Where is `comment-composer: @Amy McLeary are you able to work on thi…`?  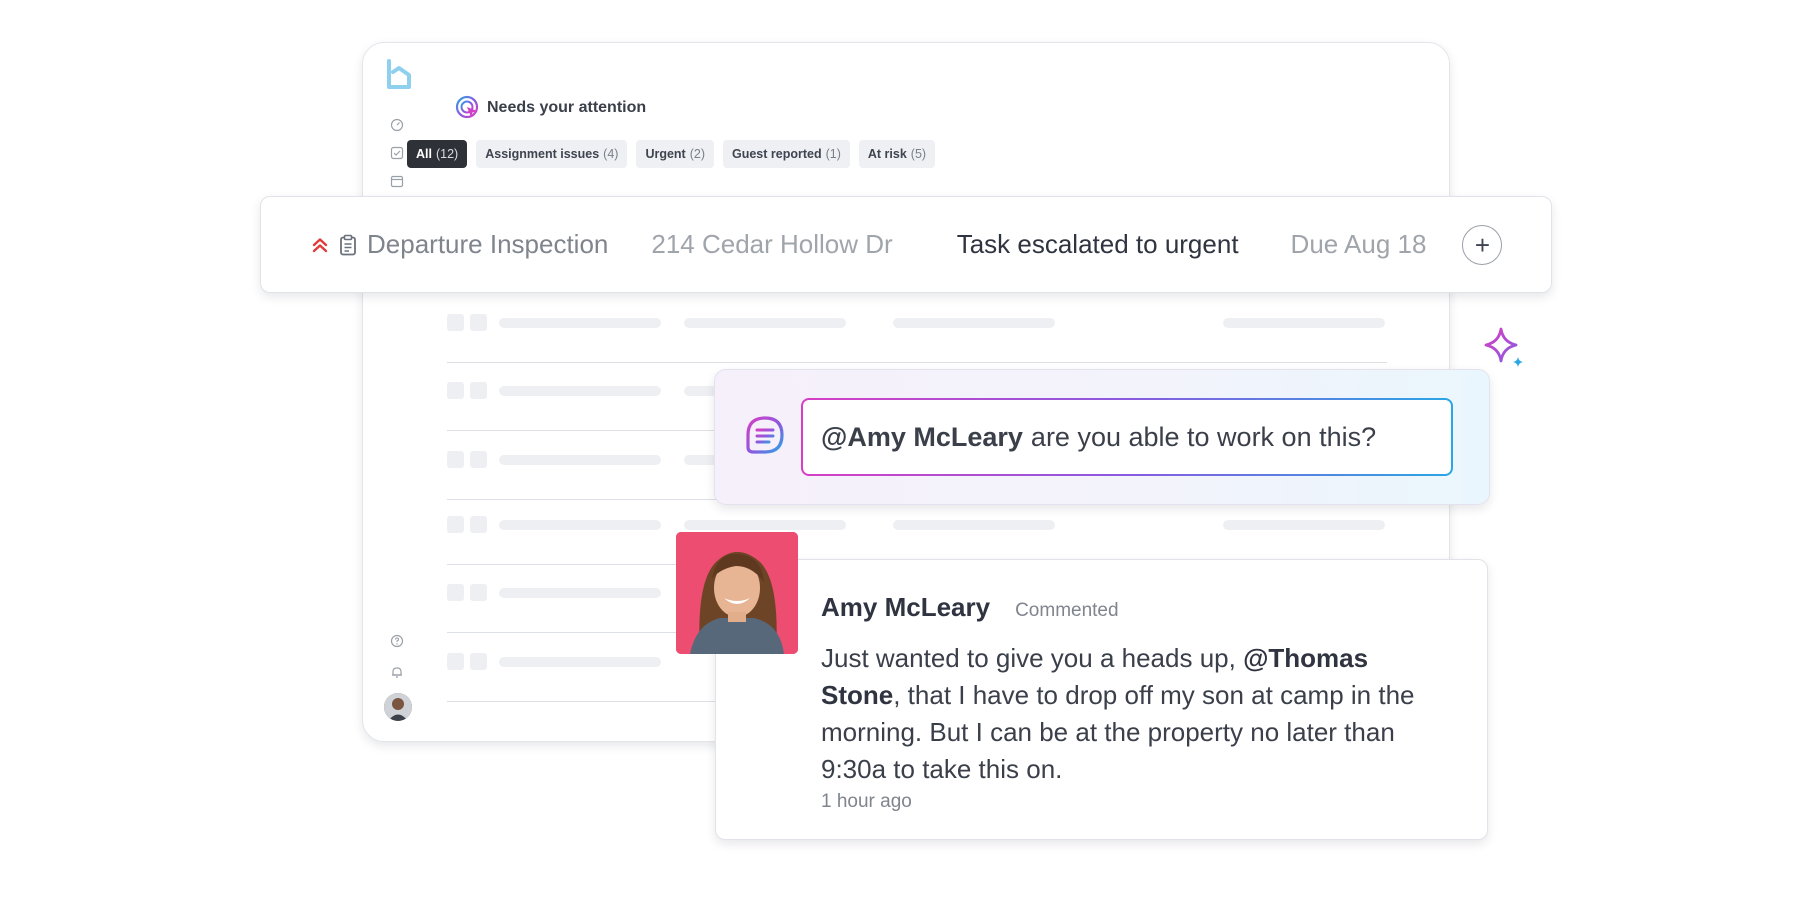
comment-composer: @Amy McLeary are you able to work on thi… is located at coordinates (1102, 437).